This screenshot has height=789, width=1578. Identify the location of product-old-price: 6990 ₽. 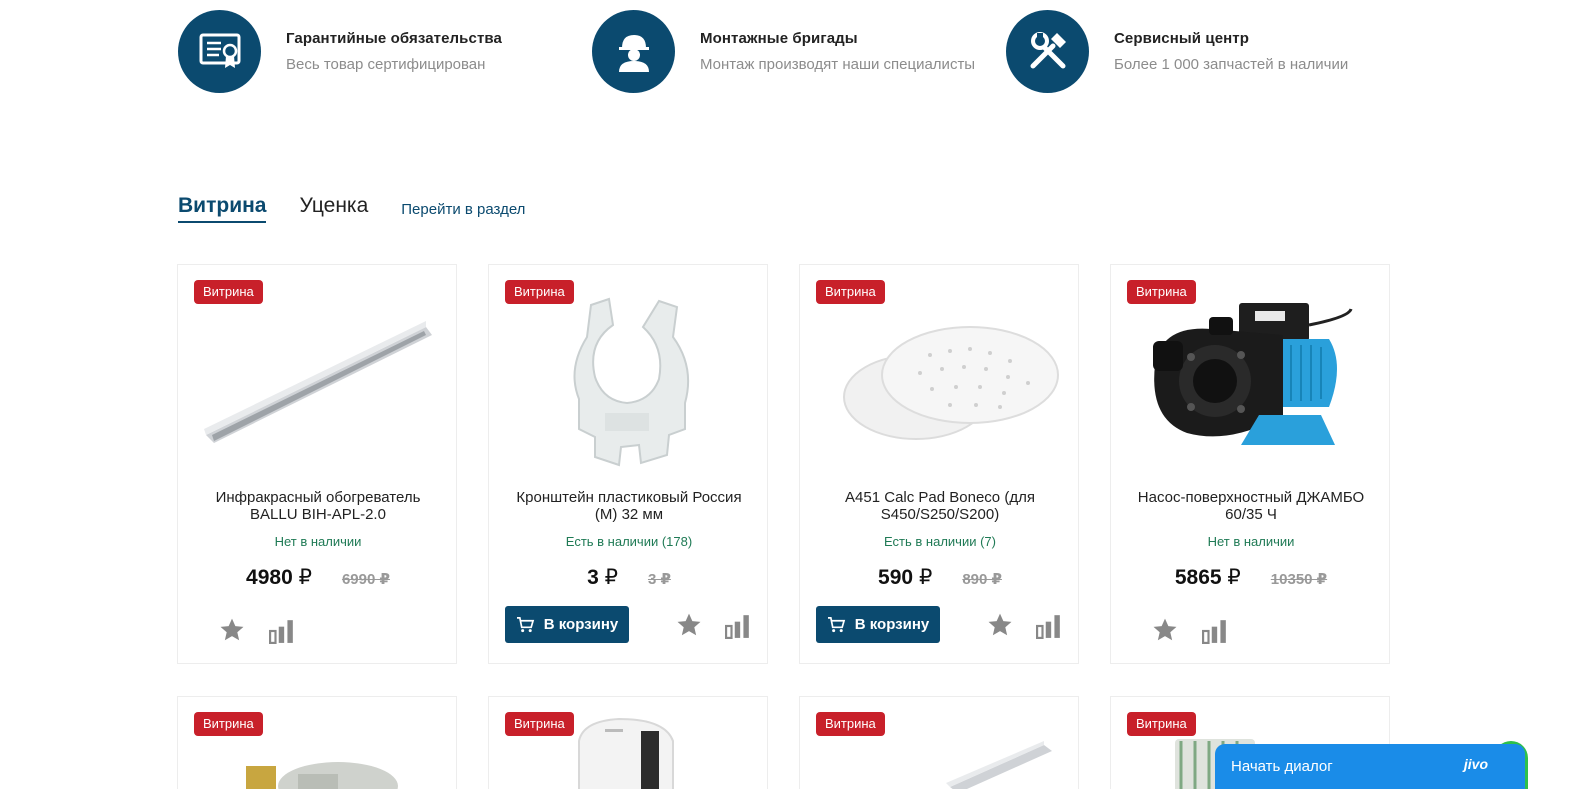
(365, 579).